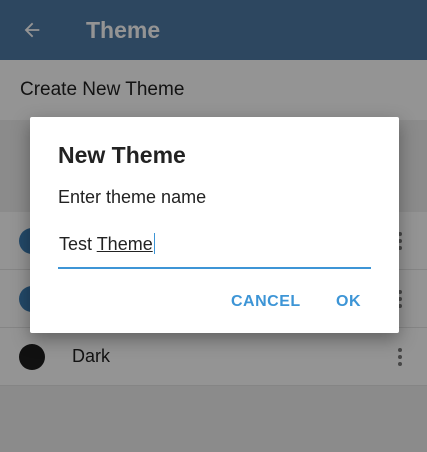  I want to click on text-caret, so click(154, 243).